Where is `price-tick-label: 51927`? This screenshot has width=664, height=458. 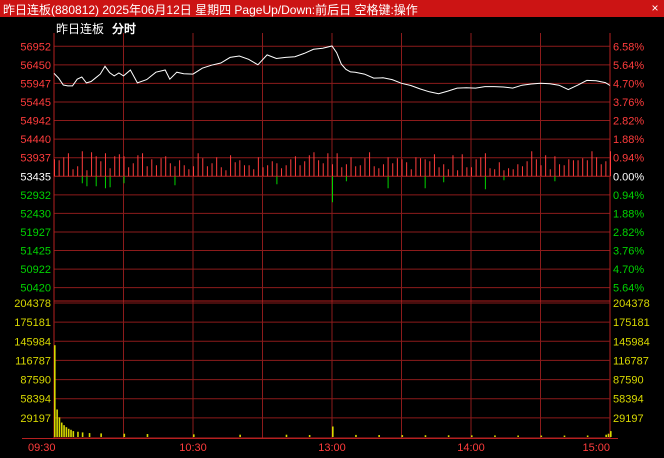 price-tick-label: 51927 is located at coordinates (35, 233).